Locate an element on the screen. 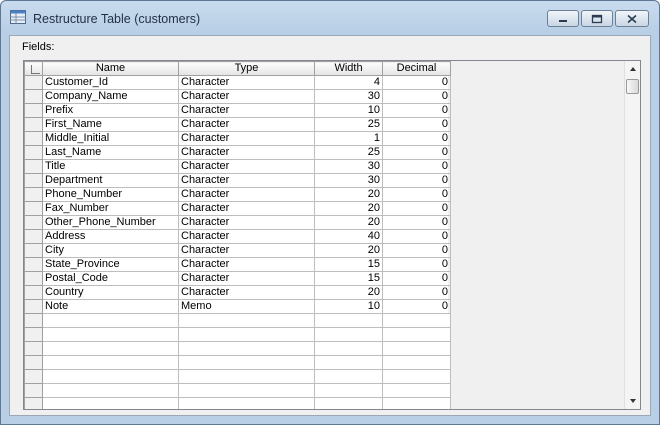 The image size is (660, 425). minimize-button is located at coordinates (563, 18).